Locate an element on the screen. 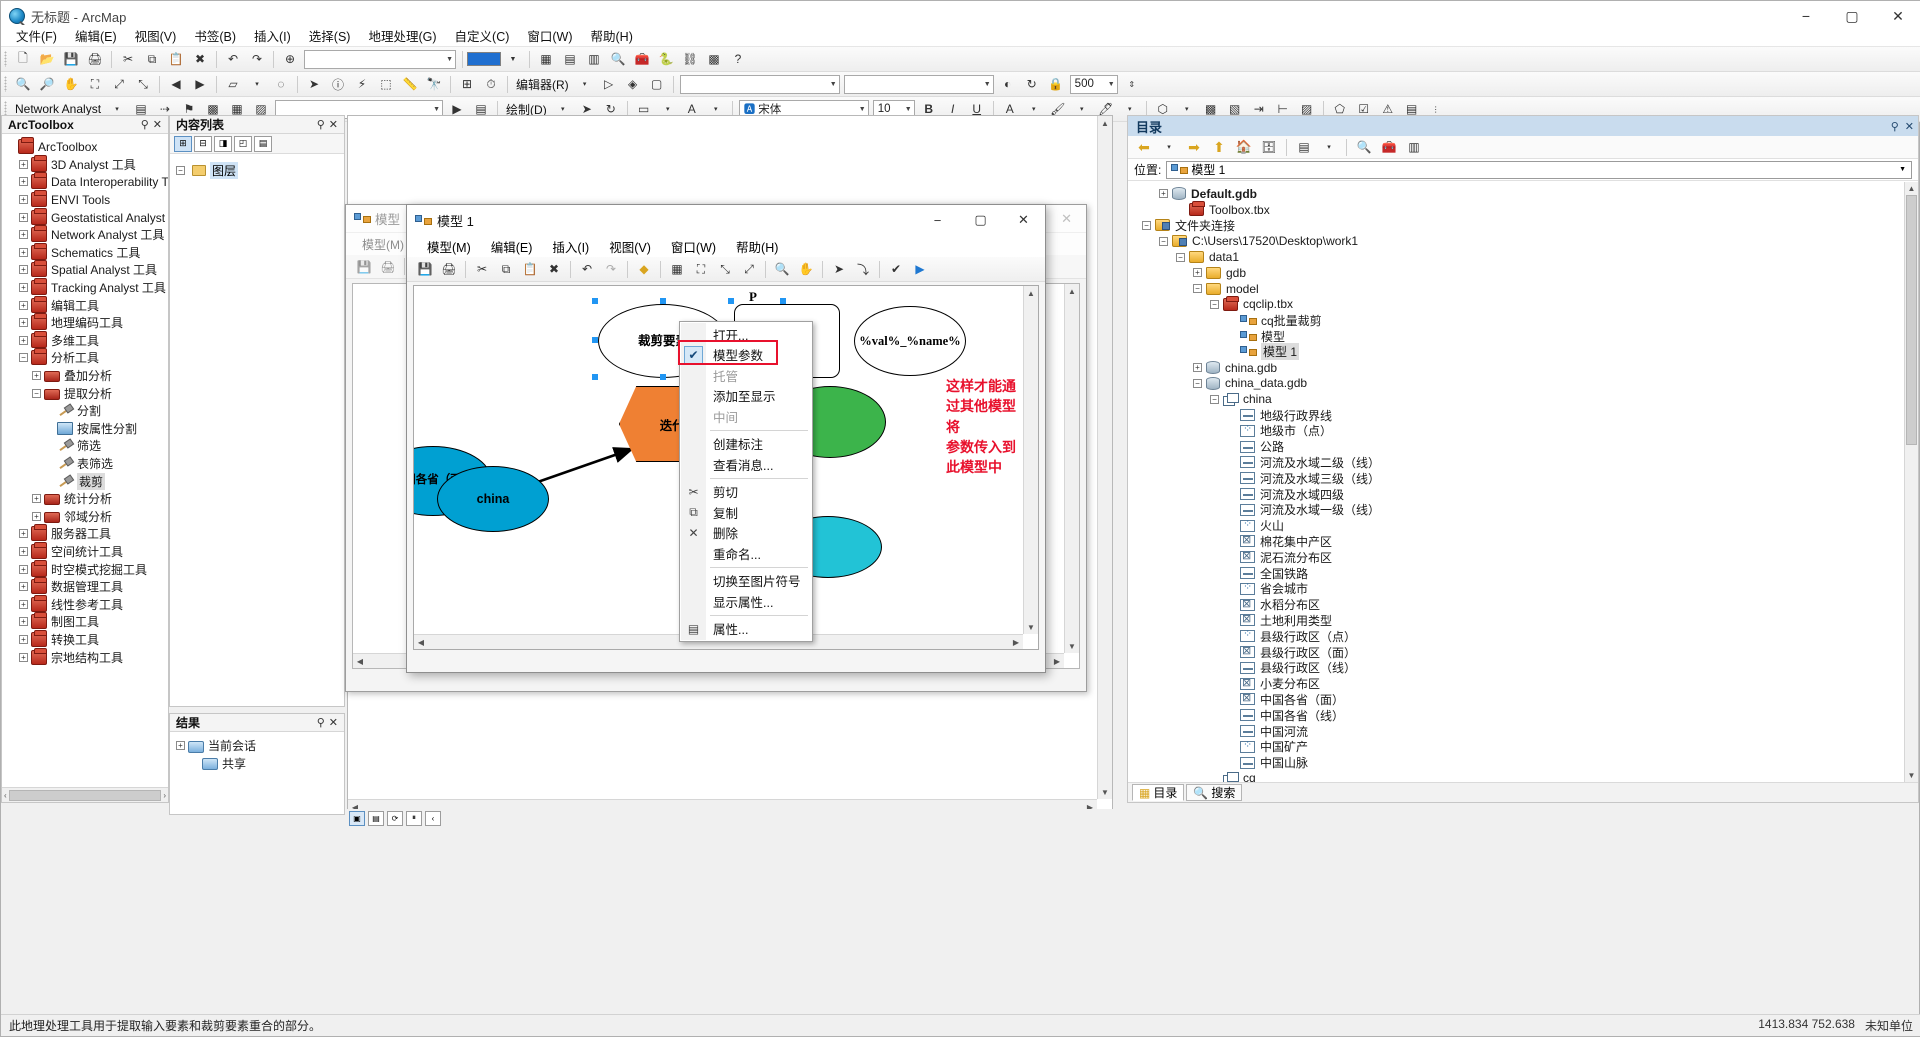 This screenshot has height=1037, width=1920. zoom-in-icon: ⤢ is located at coordinates (749, 269).